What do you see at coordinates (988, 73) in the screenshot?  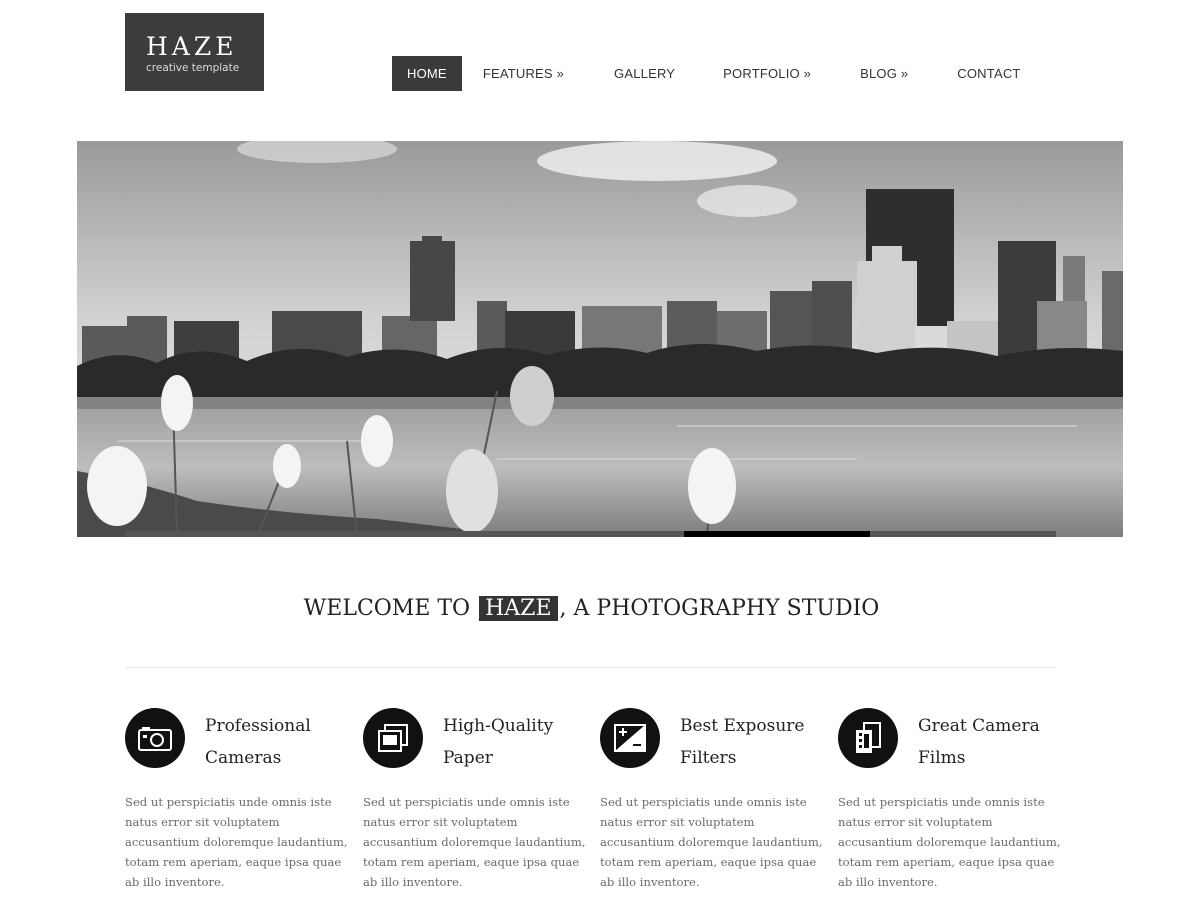 I see `nav-contact: CONTACT` at bounding box center [988, 73].